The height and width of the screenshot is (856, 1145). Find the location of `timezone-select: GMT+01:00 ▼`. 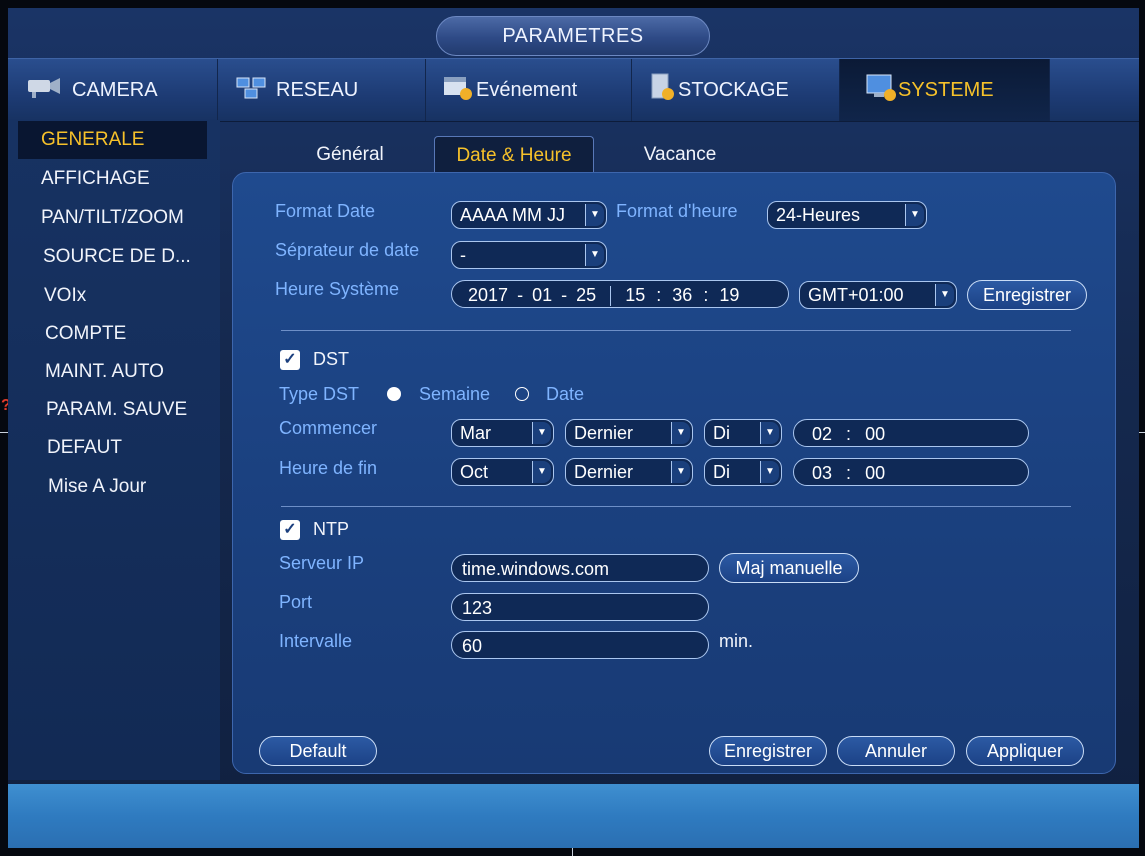

timezone-select: GMT+01:00 ▼ is located at coordinates (878, 295).